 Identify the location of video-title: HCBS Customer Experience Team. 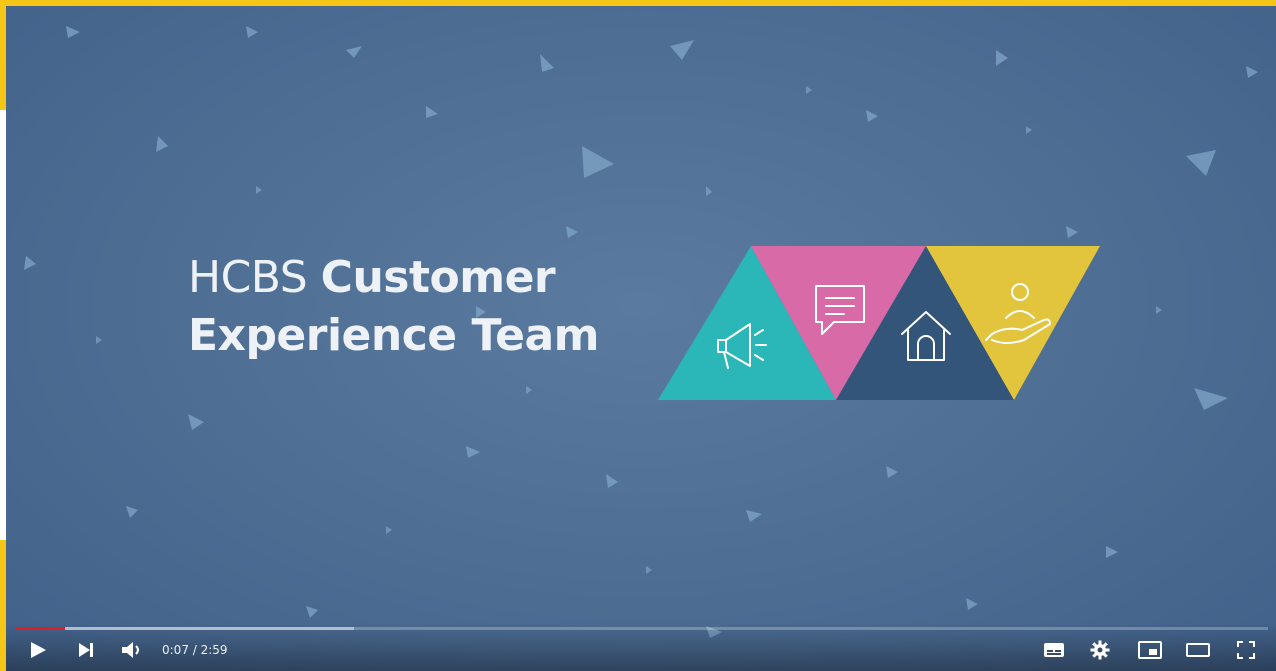
(394, 308).